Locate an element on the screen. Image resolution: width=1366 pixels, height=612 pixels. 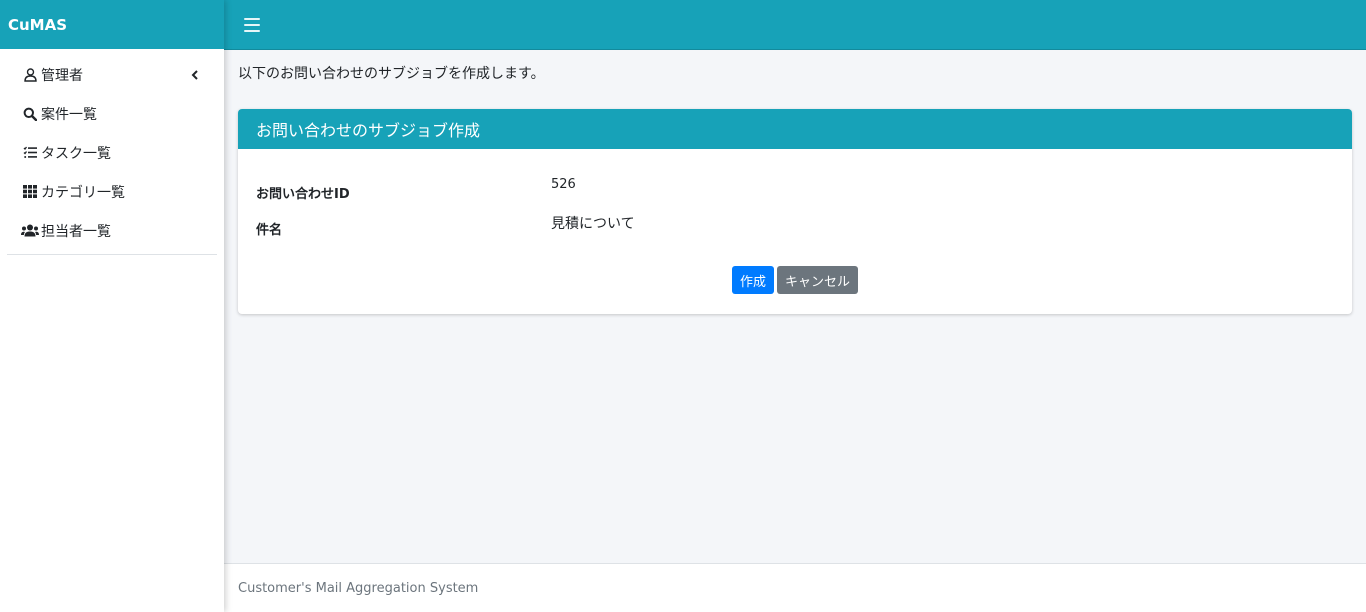
field-label: 件名 is located at coordinates (269, 230).